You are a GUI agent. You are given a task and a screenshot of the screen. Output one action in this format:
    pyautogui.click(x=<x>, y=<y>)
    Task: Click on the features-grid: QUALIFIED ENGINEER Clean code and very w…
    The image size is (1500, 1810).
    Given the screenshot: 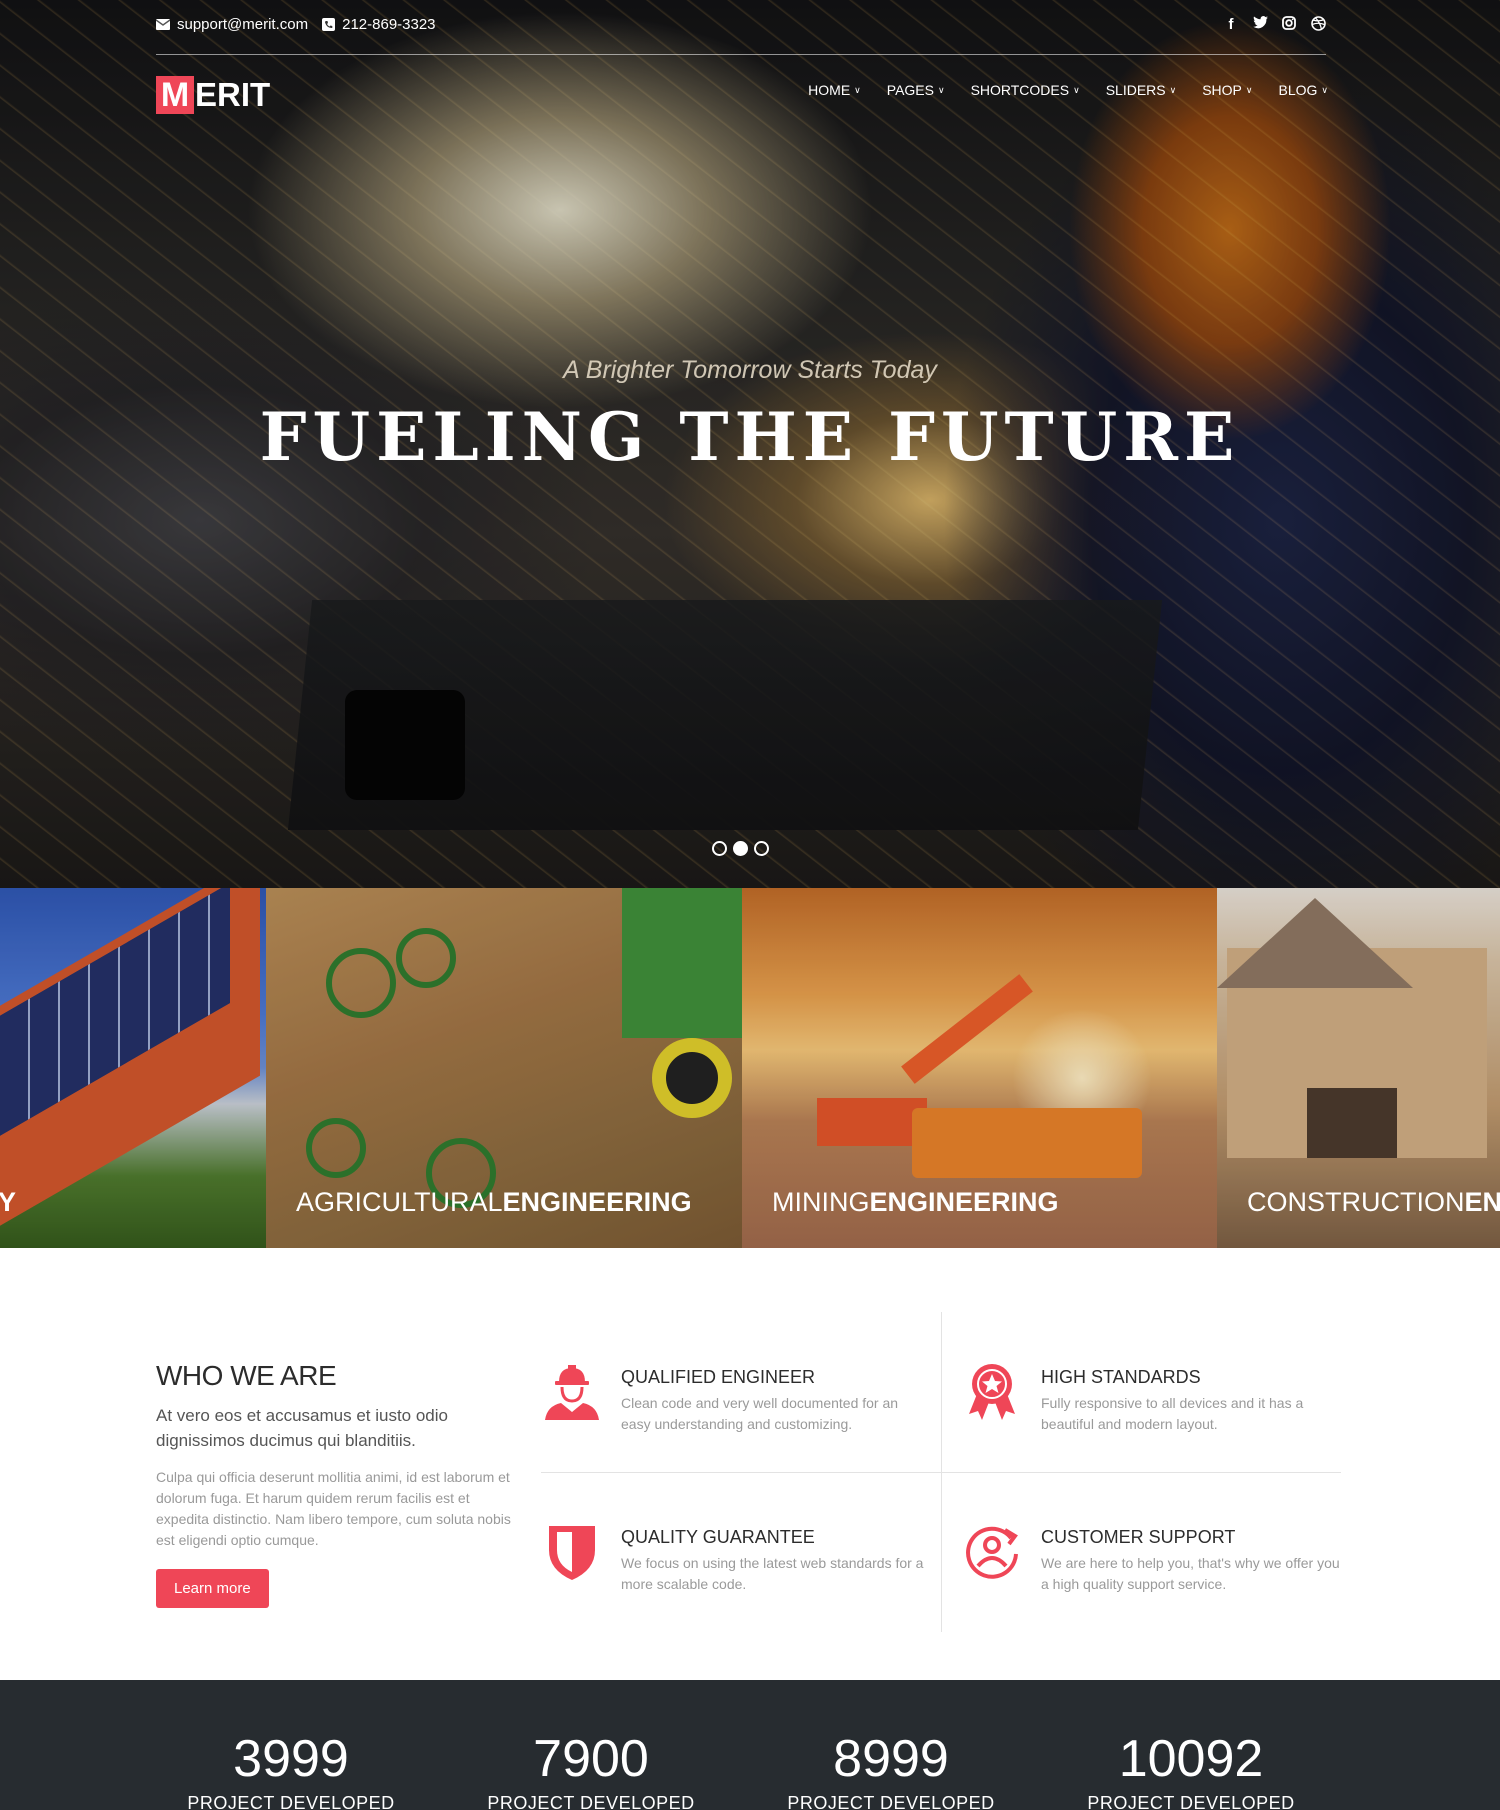 What is the action you would take?
    pyautogui.click(x=941, y=1472)
    